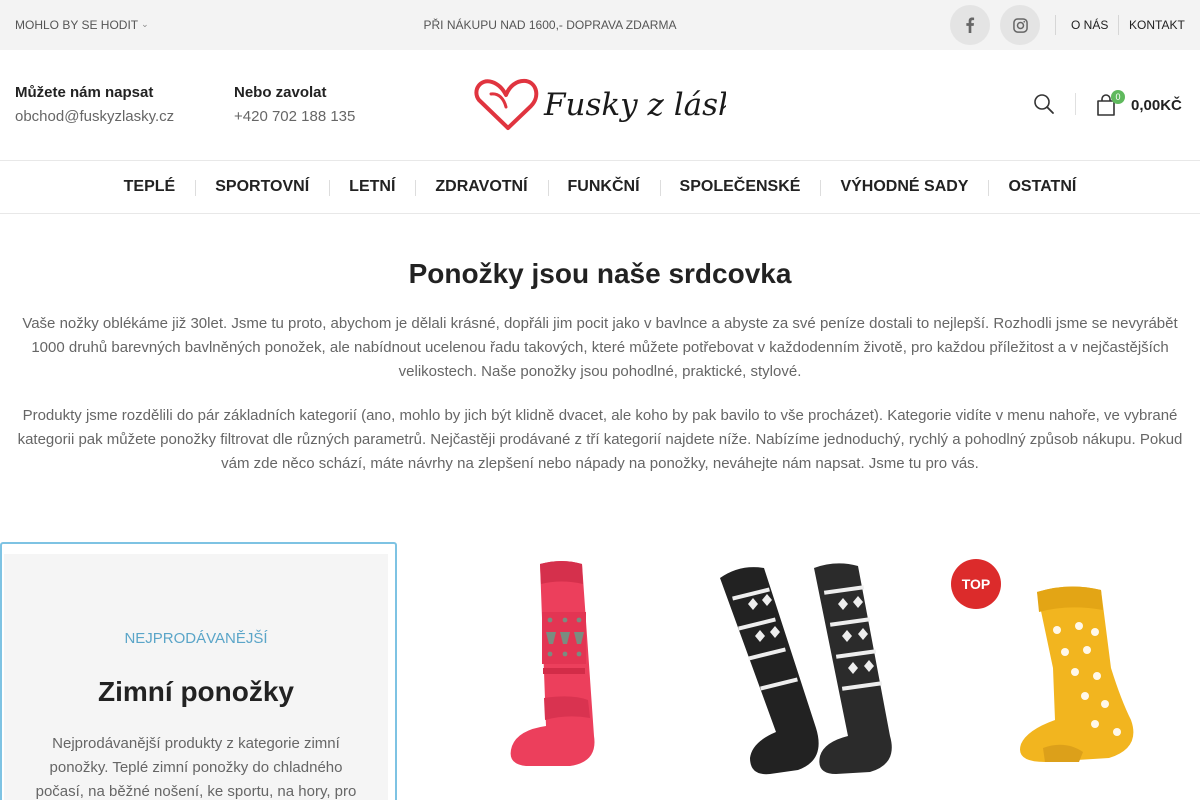 The width and height of the screenshot is (1200, 800). What do you see at coordinates (603, 187) in the screenshot?
I see `nav-item-funkcni: FUNKČNÍ` at bounding box center [603, 187].